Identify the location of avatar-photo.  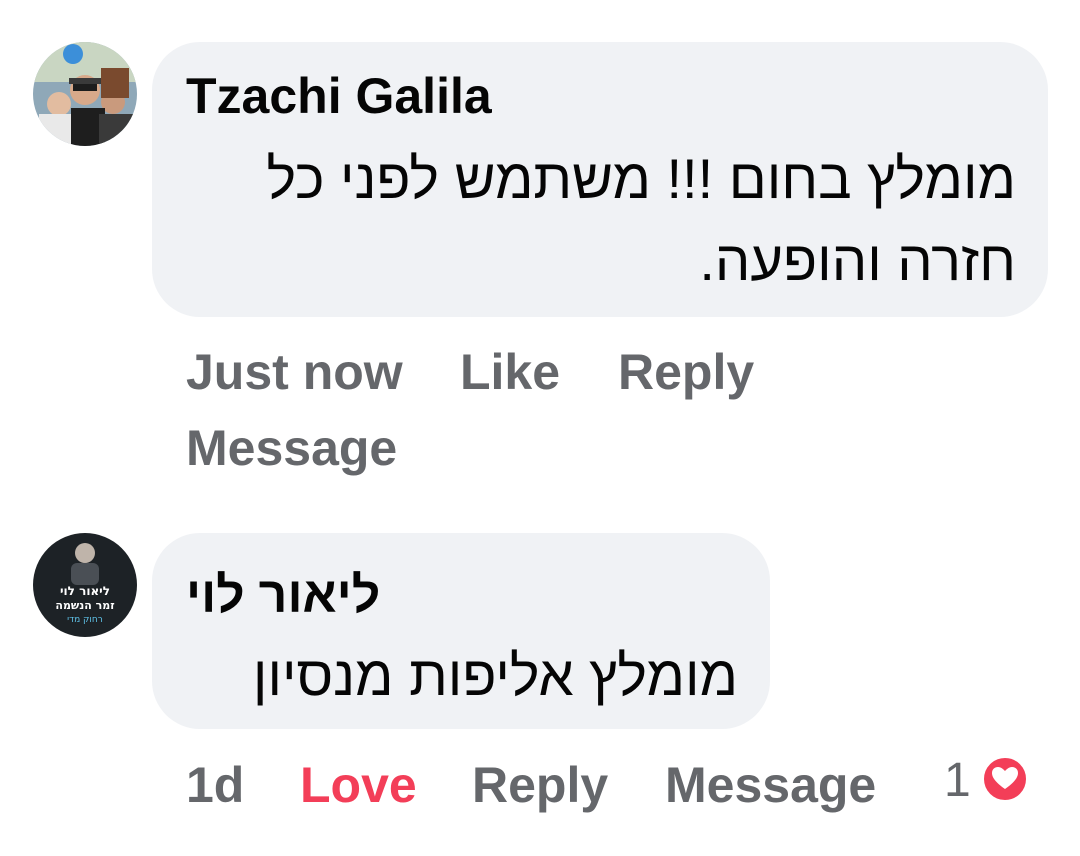
(85, 94).